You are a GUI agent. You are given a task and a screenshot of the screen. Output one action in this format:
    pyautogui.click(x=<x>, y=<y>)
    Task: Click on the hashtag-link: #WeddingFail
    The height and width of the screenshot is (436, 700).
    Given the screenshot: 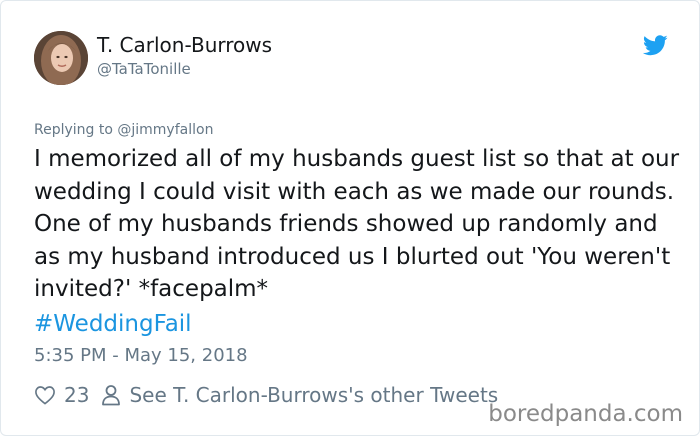 What is the action you would take?
    pyautogui.click(x=113, y=324)
    